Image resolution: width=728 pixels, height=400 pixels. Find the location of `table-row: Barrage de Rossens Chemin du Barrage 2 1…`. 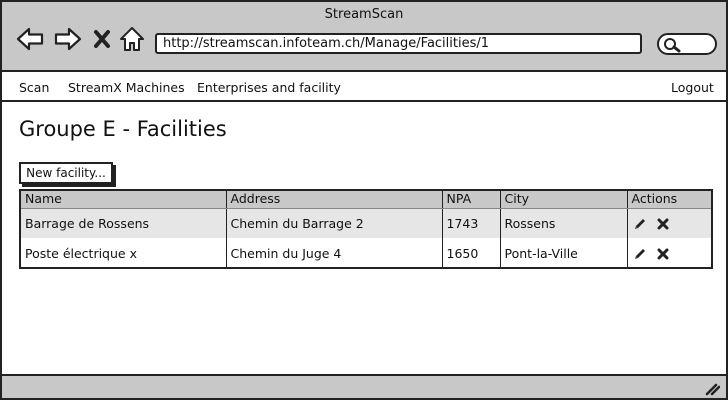

table-row: Barrage de Rossens Chemin du Barrage 2 1… is located at coordinates (366, 223).